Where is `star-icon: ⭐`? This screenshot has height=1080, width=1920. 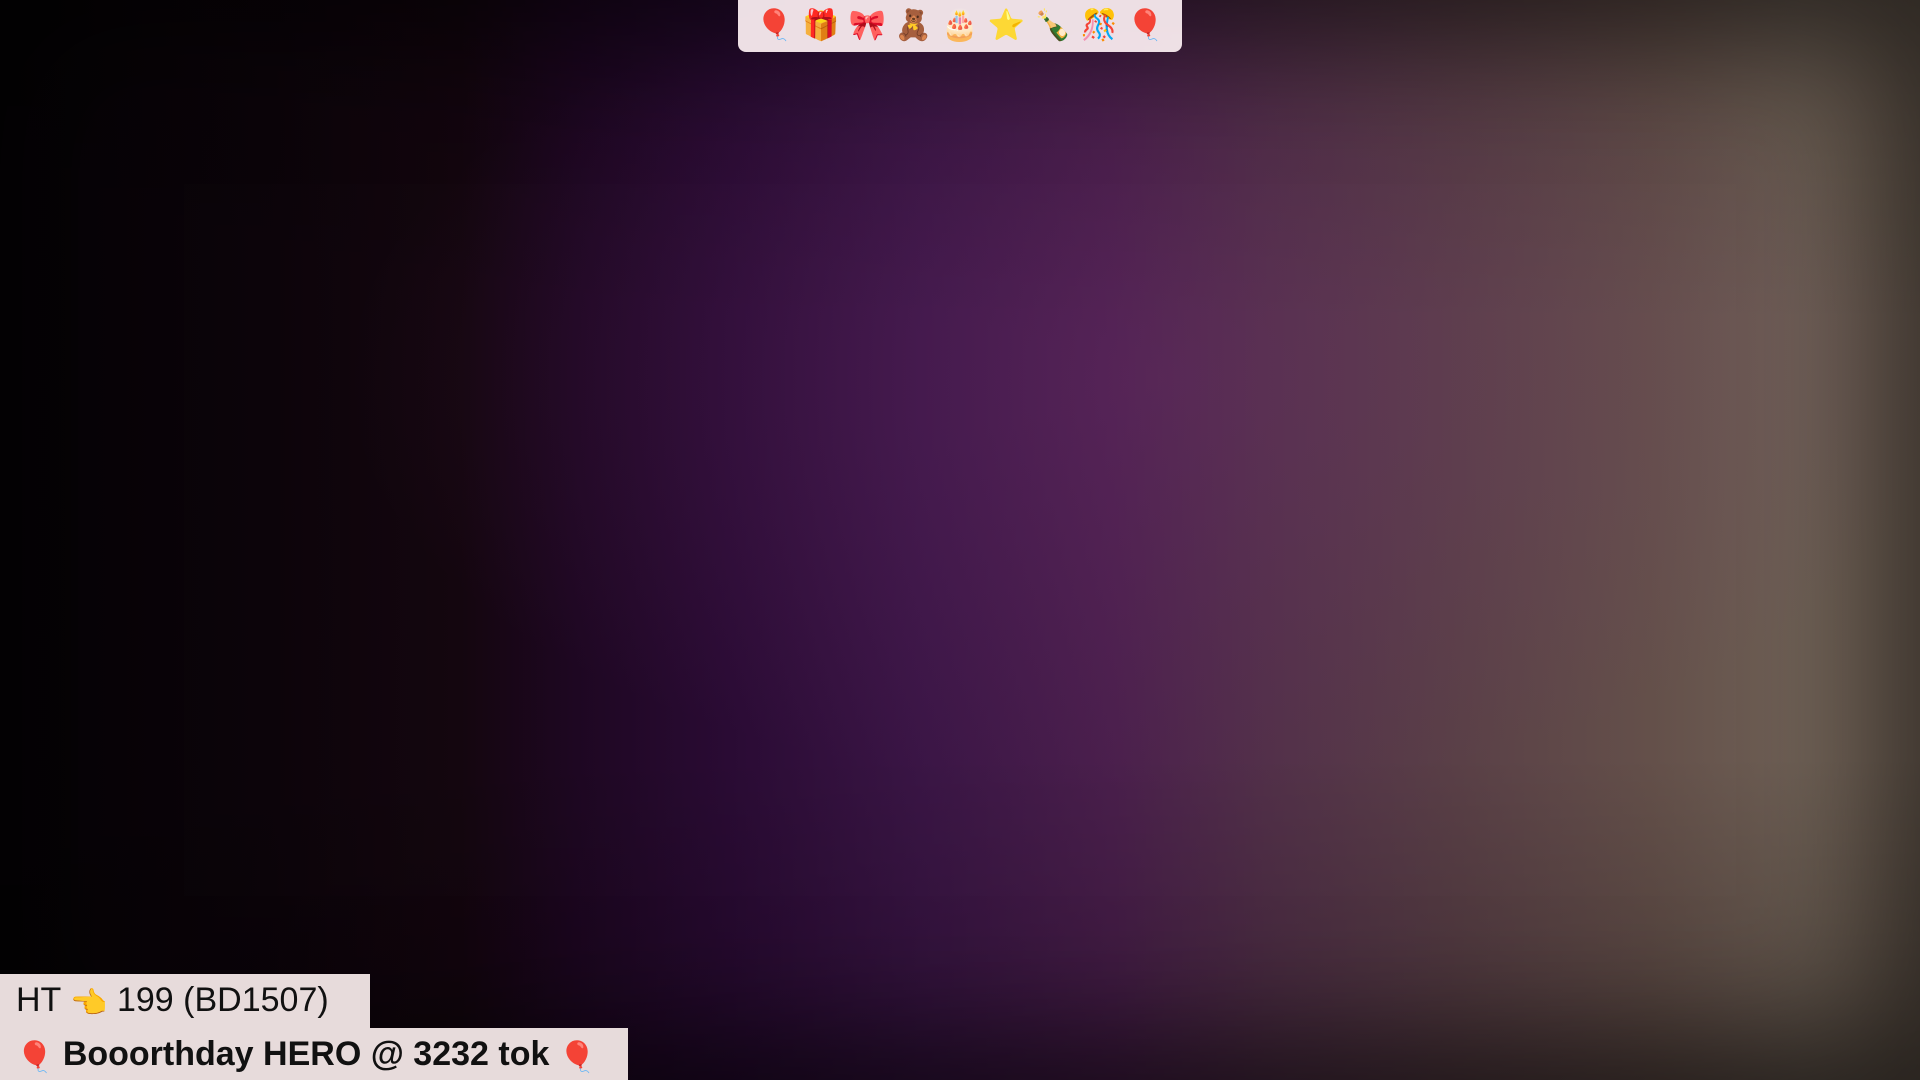
star-icon: ⭐ is located at coordinates (1006, 25).